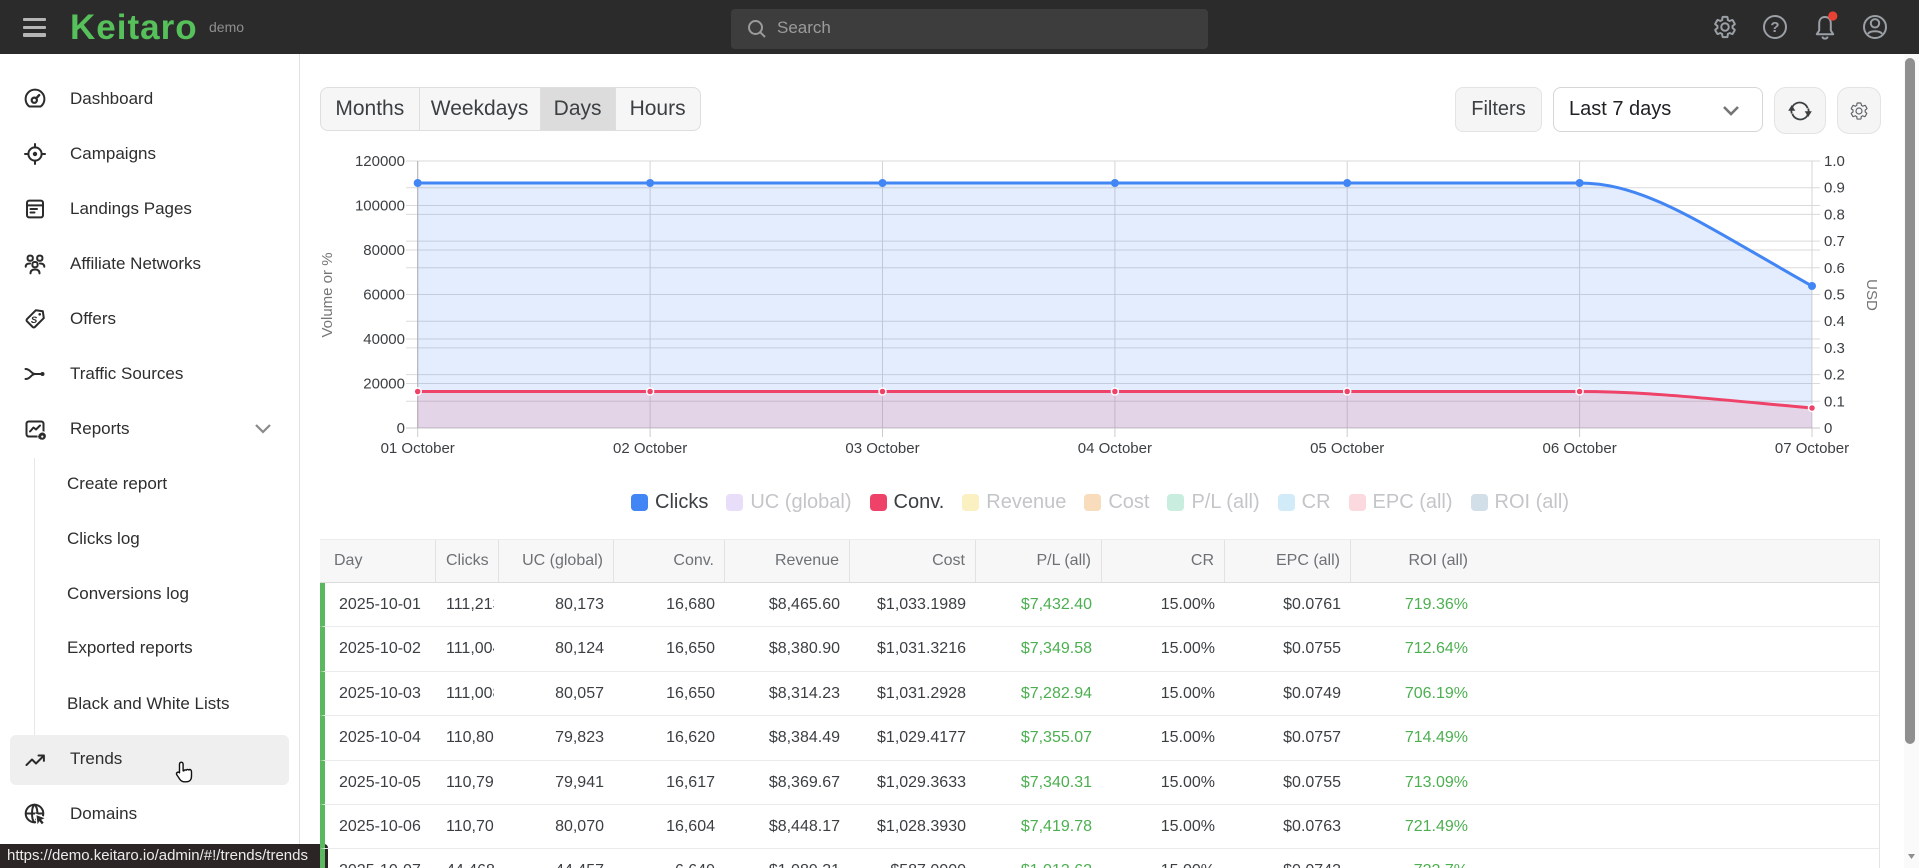 The image size is (1919, 868). I want to click on svg-text: 20000, so click(384, 384).